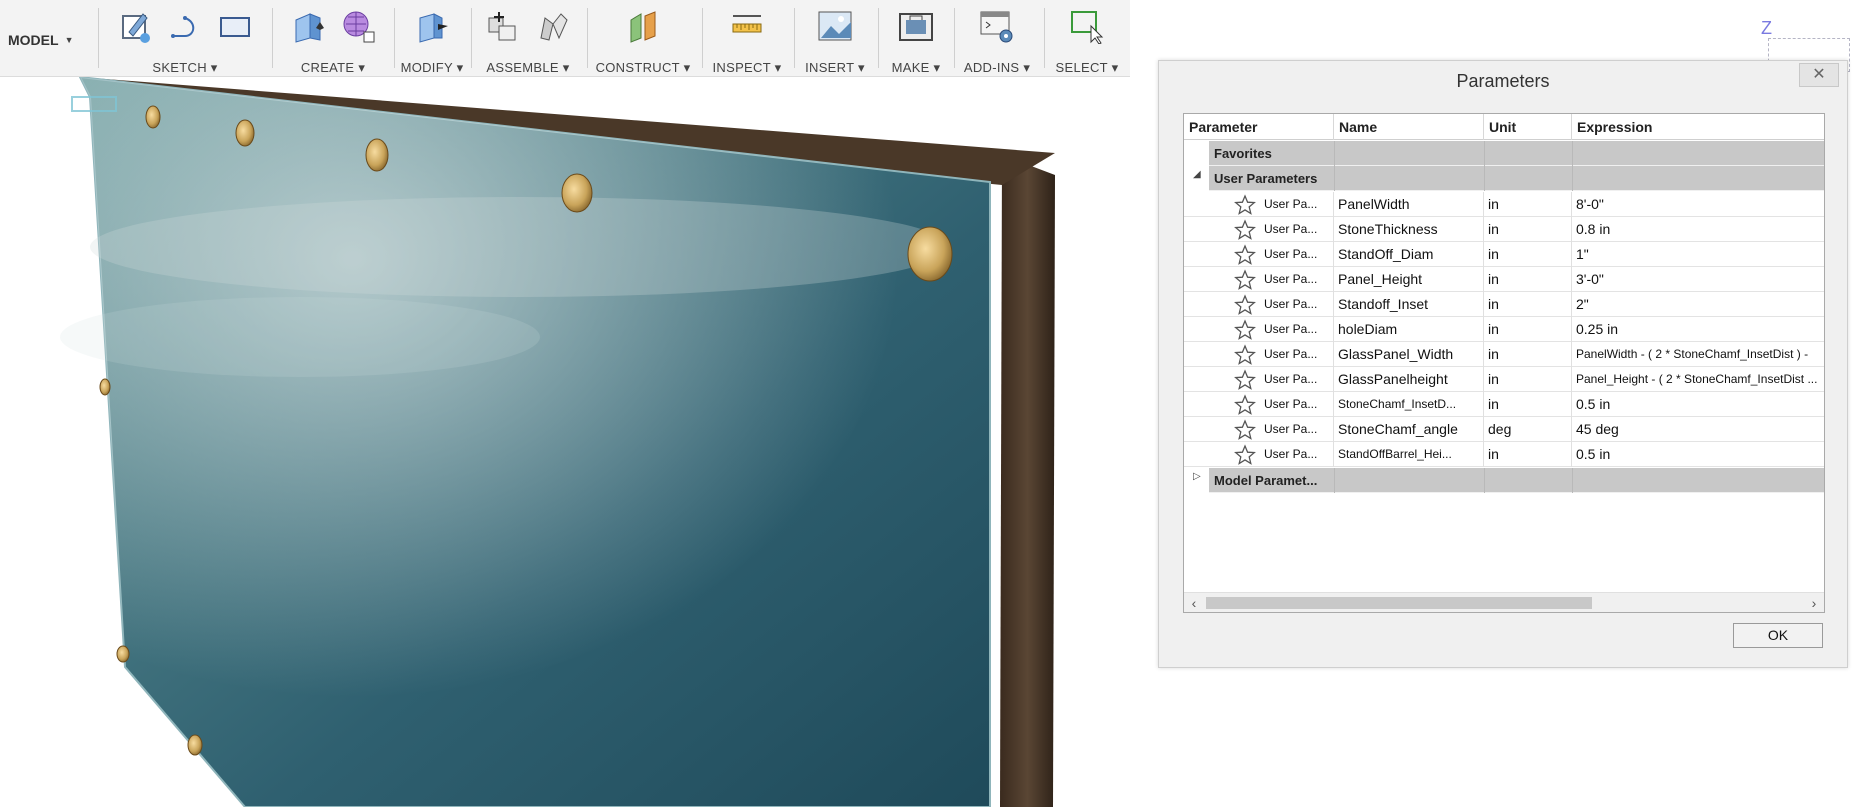  What do you see at coordinates (1698, 127) in the screenshot?
I see `column-header-expression: Expression` at bounding box center [1698, 127].